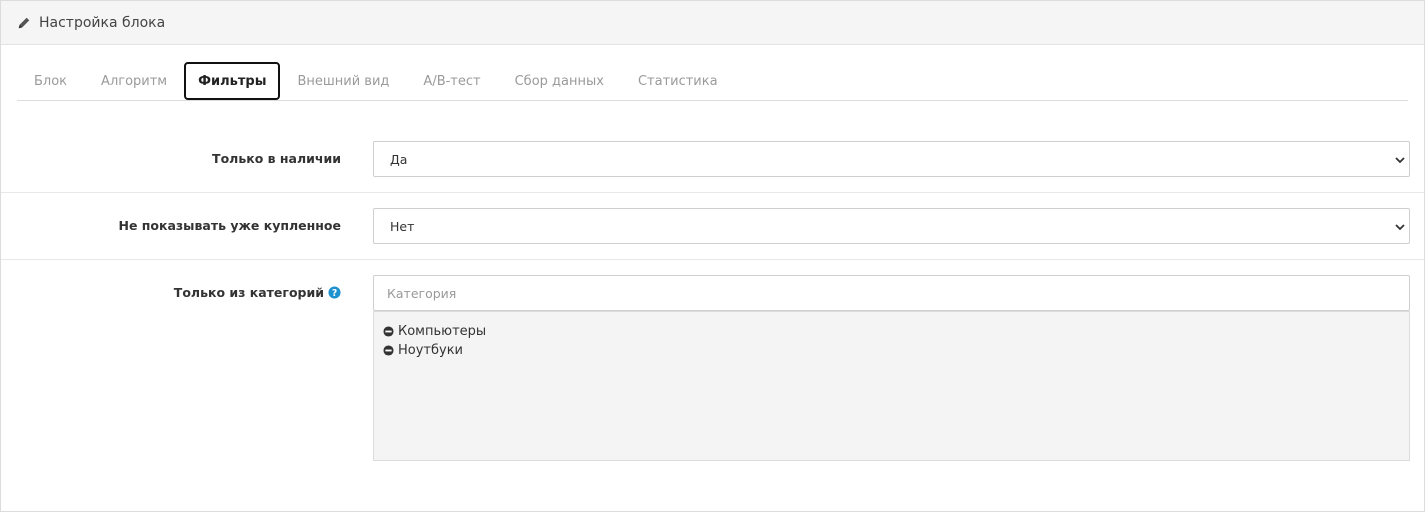 The width and height of the screenshot is (1425, 512). I want to click on list-item: Компьютеры, so click(891, 331).